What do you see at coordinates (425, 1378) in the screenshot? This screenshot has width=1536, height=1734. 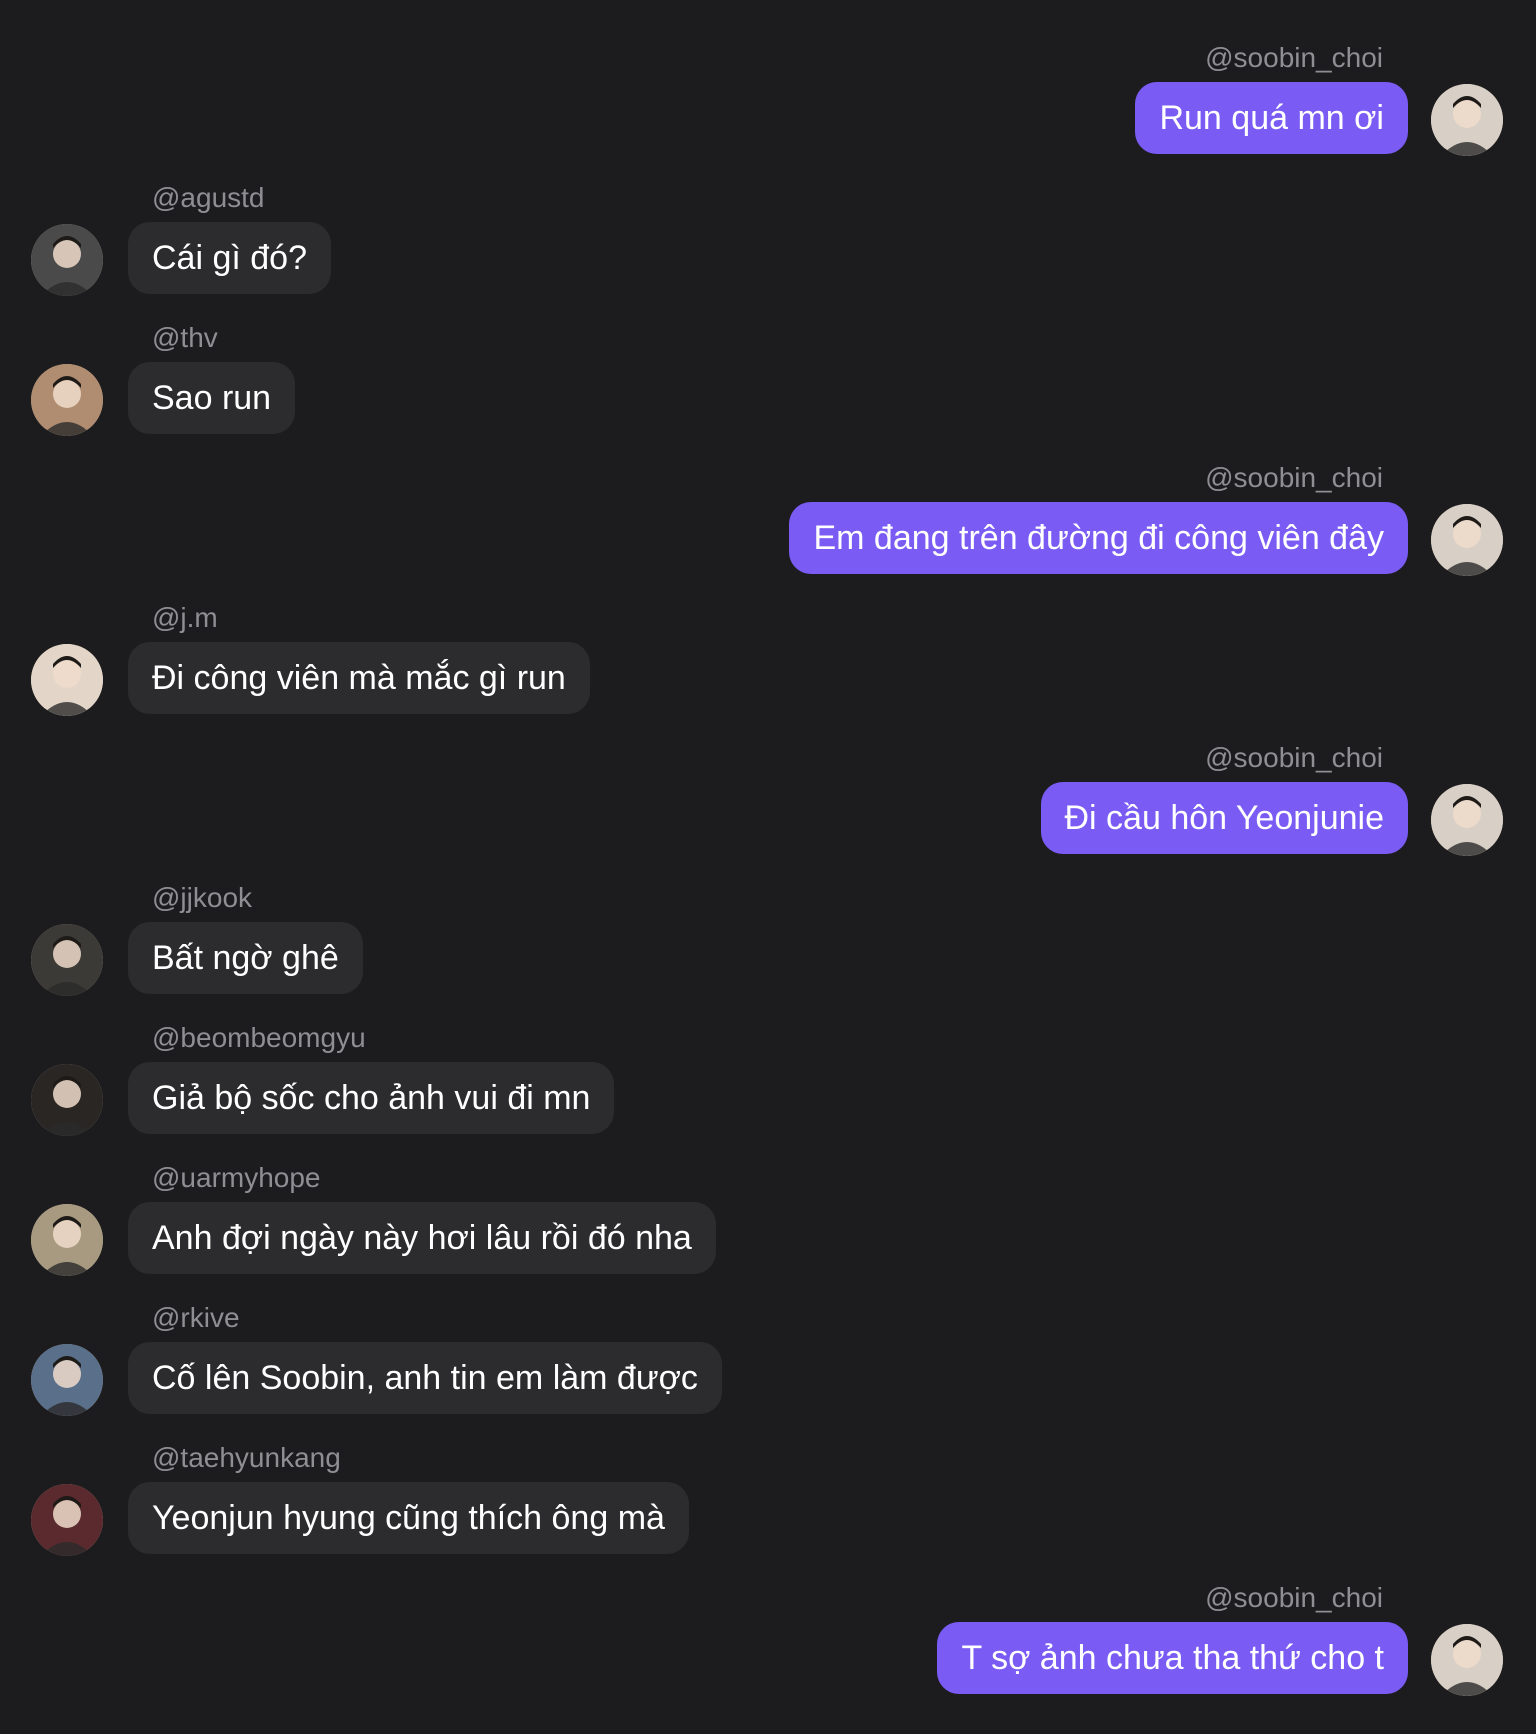 I see `message-bubble: Cố lên Soobin, anh tin em làm được` at bounding box center [425, 1378].